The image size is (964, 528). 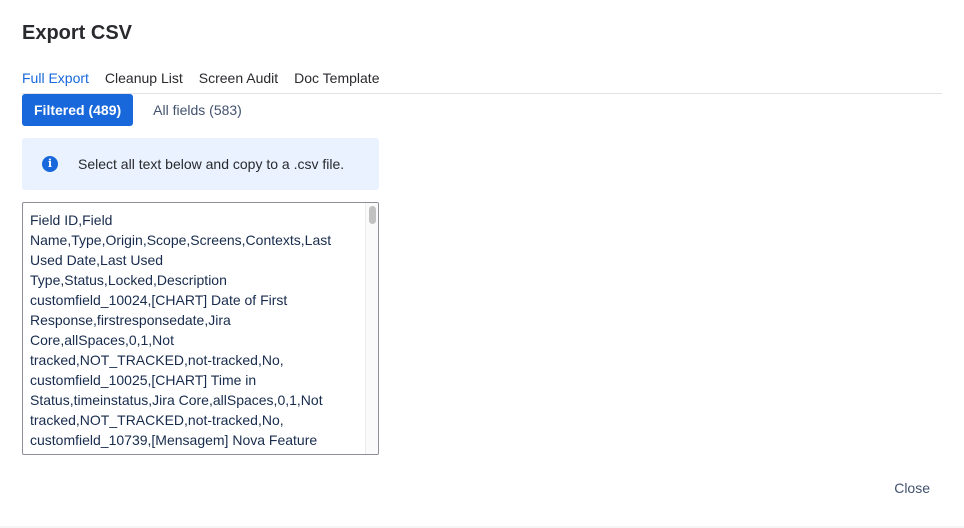 I want to click on info-icon: i, so click(x=50, y=164).